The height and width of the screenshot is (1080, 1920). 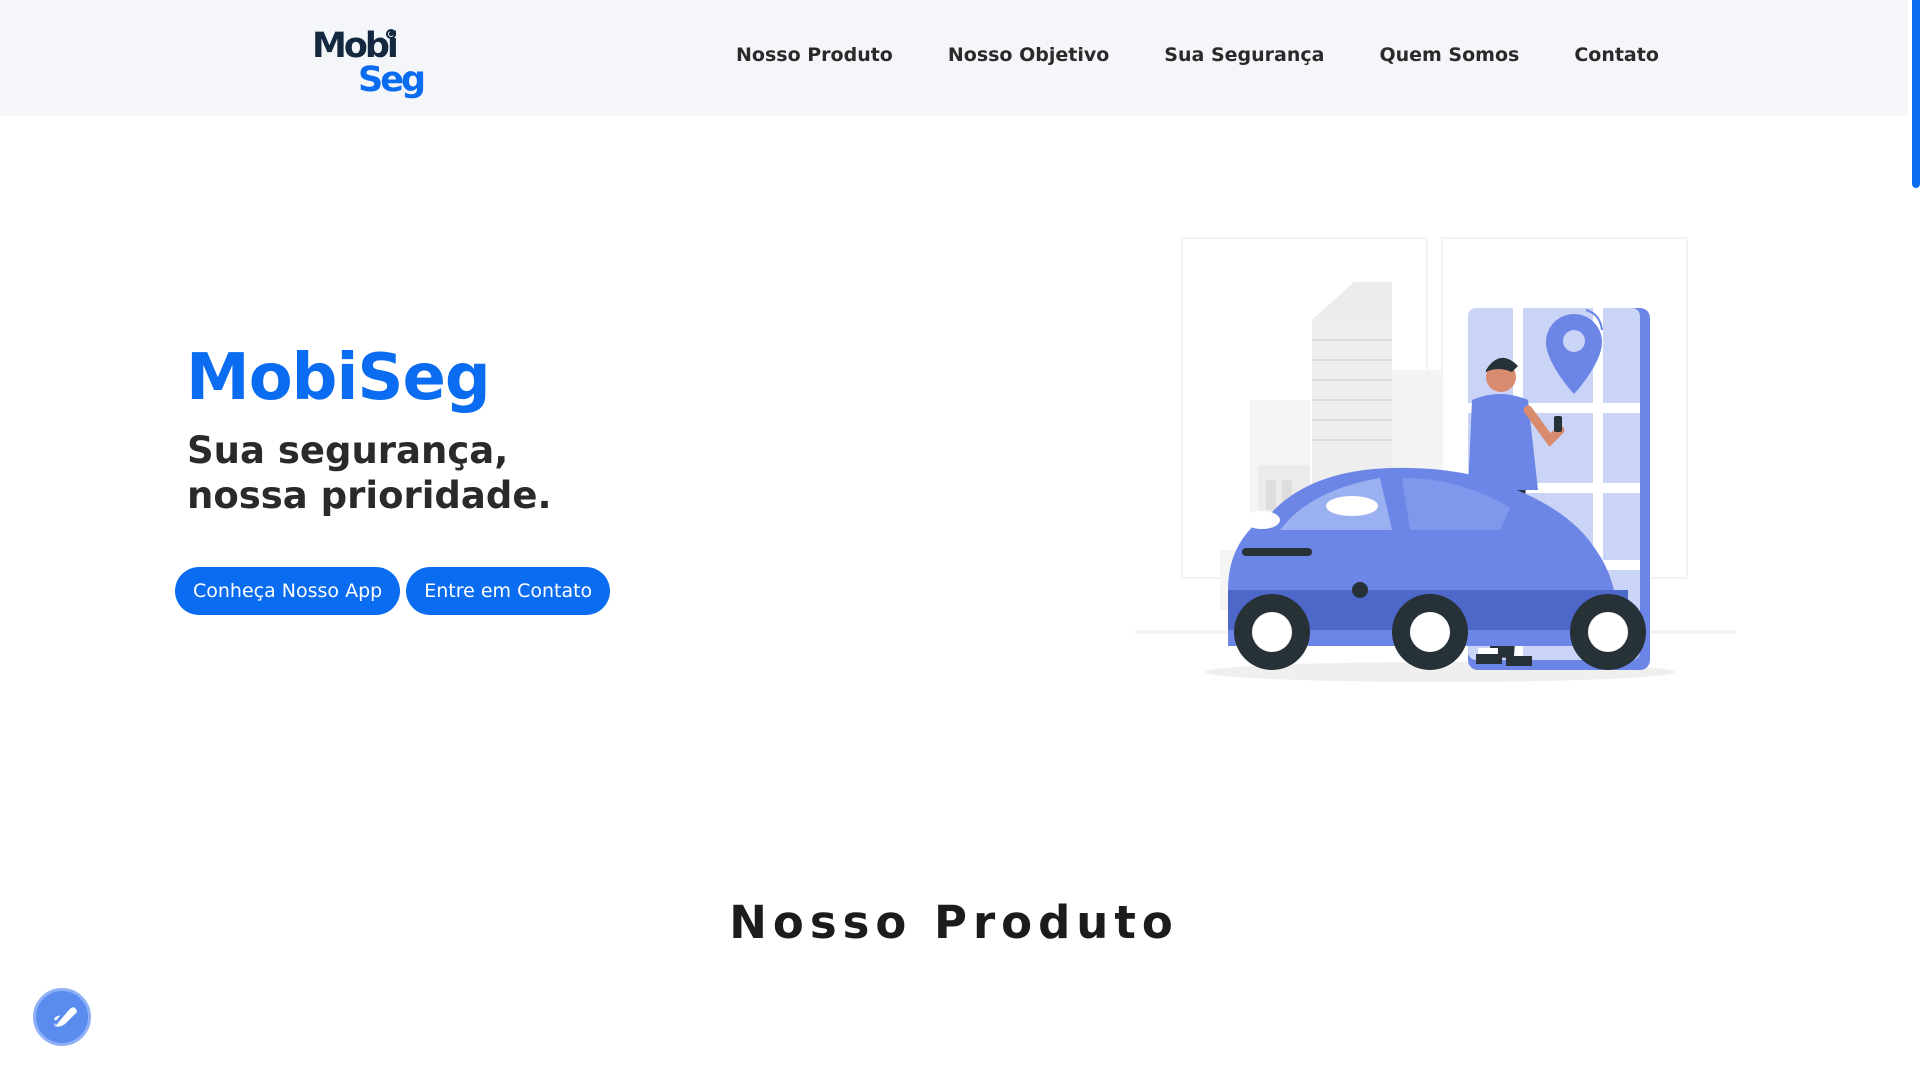 What do you see at coordinates (338, 378) in the screenshot?
I see `hero-title: MobiSeg` at bounding box center [338, 378].